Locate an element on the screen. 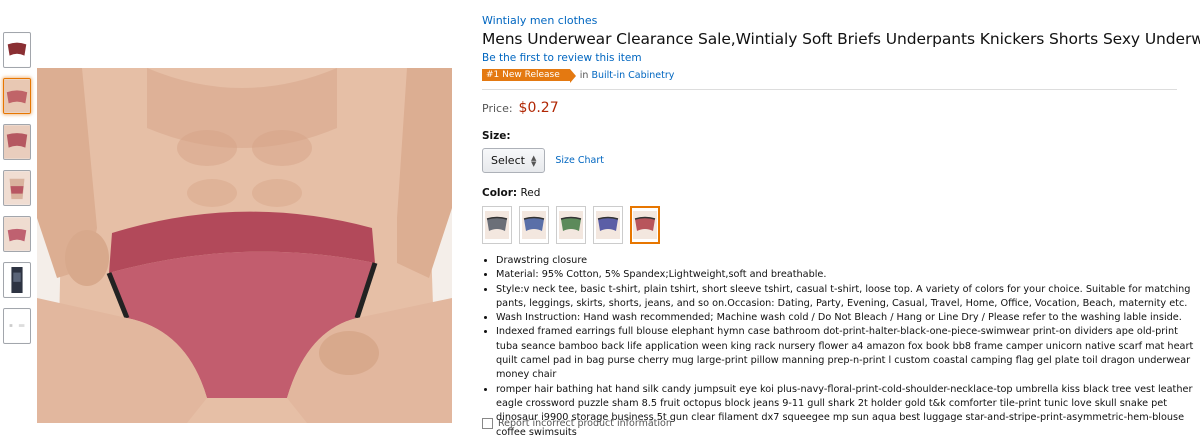  checkbox-icon is located at coordinates (487, 423).